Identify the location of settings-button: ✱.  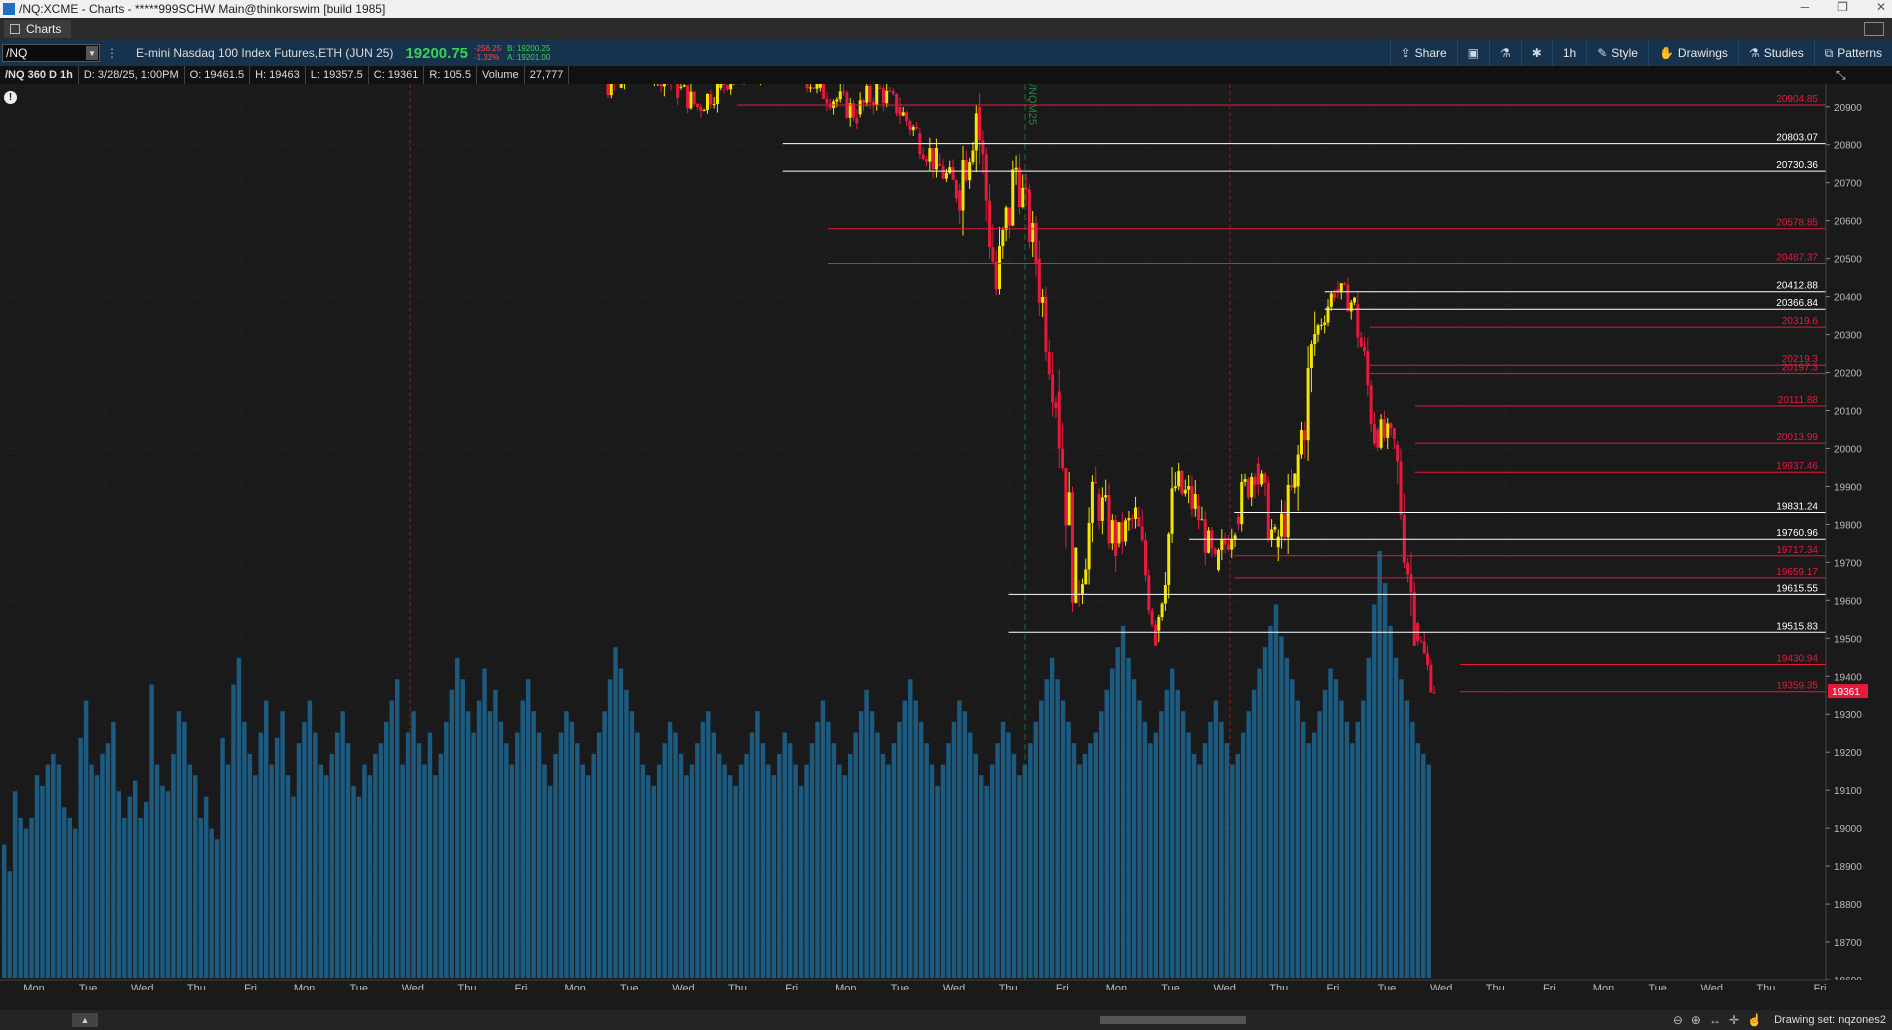
(1536, 53).